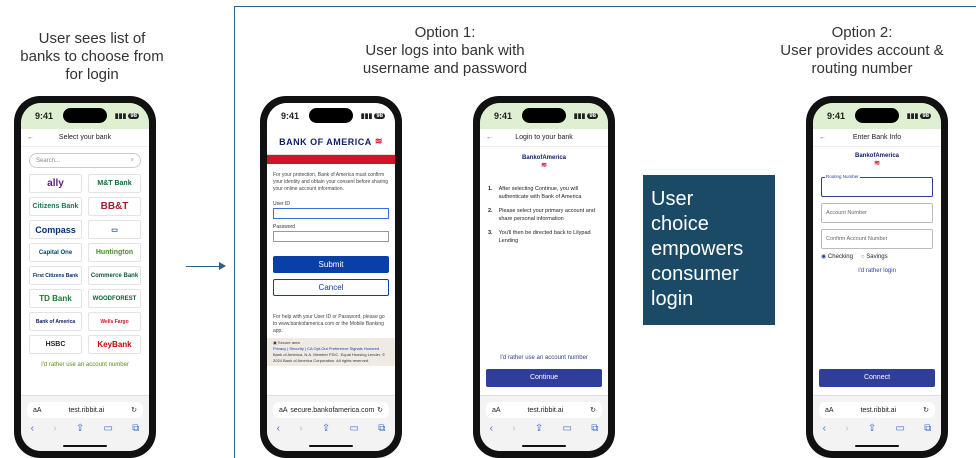  I want to click on routing-number-field: Routing Number, so click(877, 185).